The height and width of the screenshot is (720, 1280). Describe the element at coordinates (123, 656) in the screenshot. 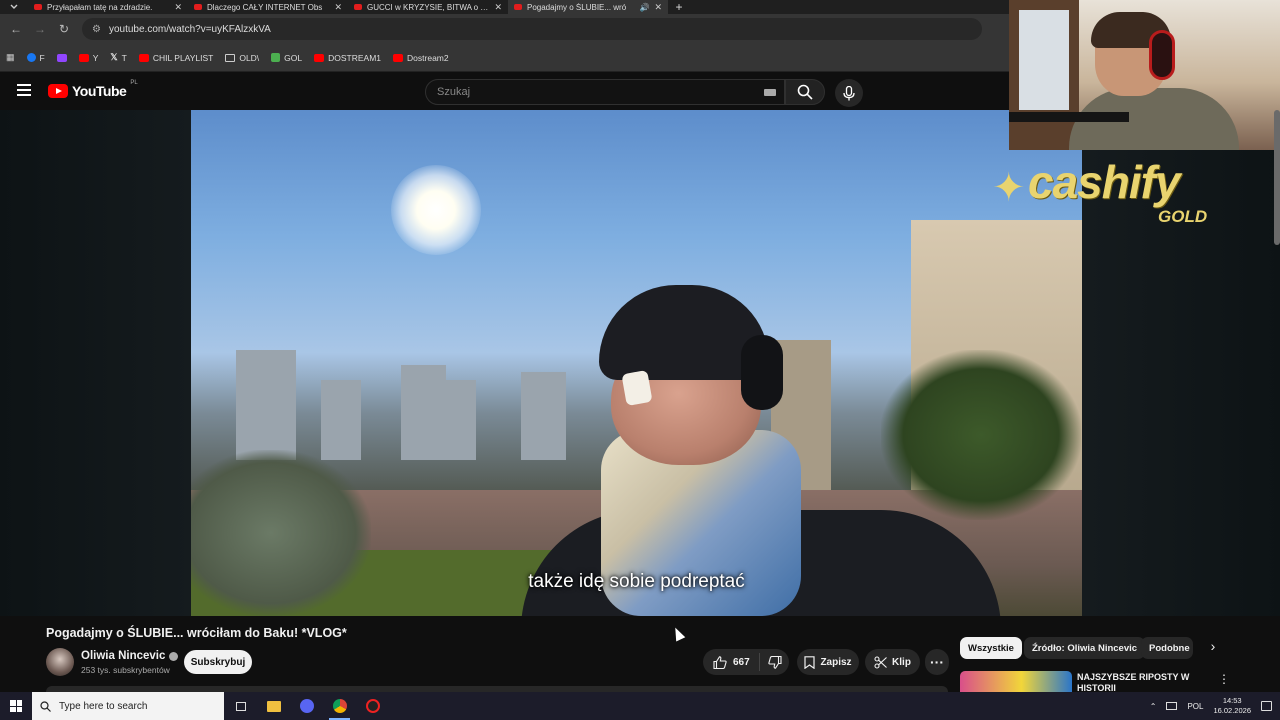

I see `channel-name-text: Oliwia Nincevic` at that location.